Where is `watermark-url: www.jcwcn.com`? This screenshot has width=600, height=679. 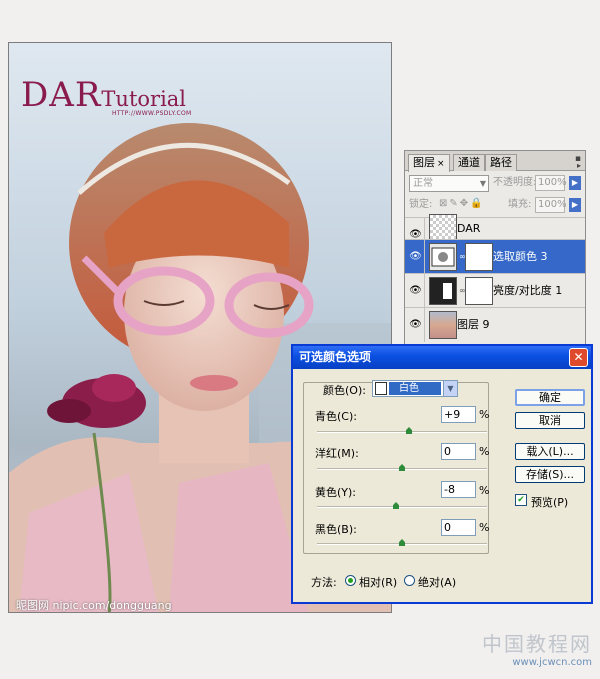
watermark-url: www.jcwcn.com is located at coordinates (552, 662).